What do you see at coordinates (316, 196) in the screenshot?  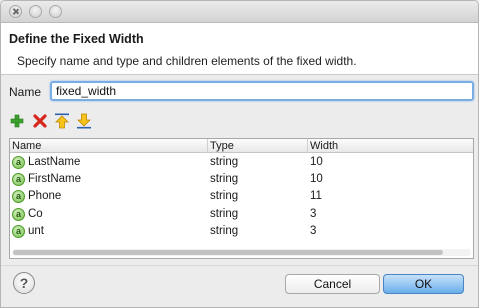 I see `row-width: 11` at bounding box center [316, 196].